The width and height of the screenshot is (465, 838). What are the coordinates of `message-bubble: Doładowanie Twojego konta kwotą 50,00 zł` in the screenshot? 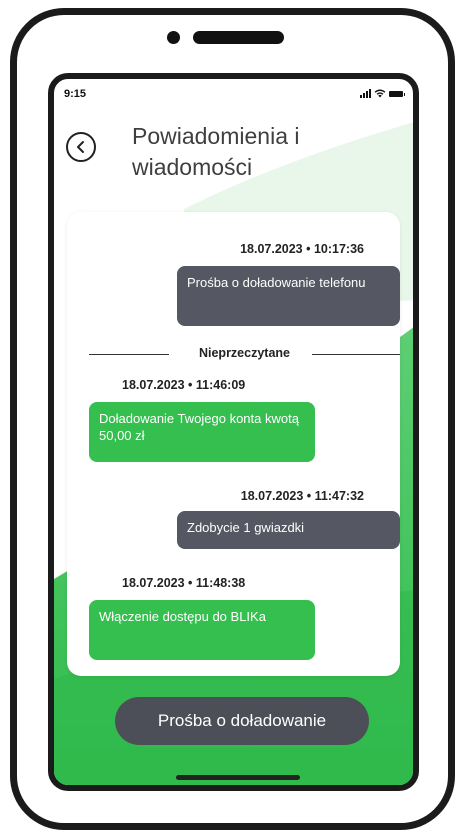 It's located at (202, 432).